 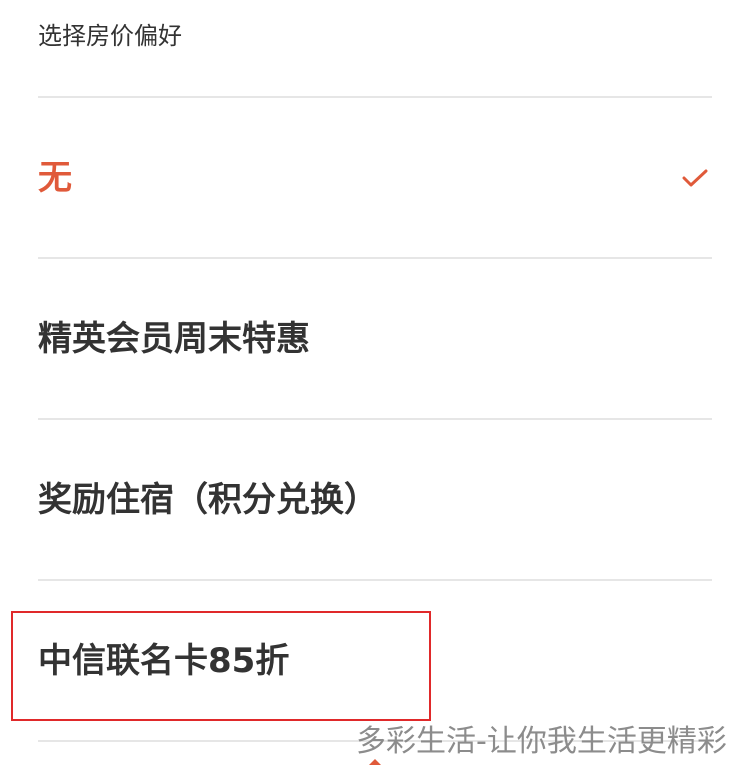 What do you see at coordinates (541, 741) in the screenshot?
I see `watermark: 多彩生活-让你我生活更精彩` at bounding box center [541, 741].